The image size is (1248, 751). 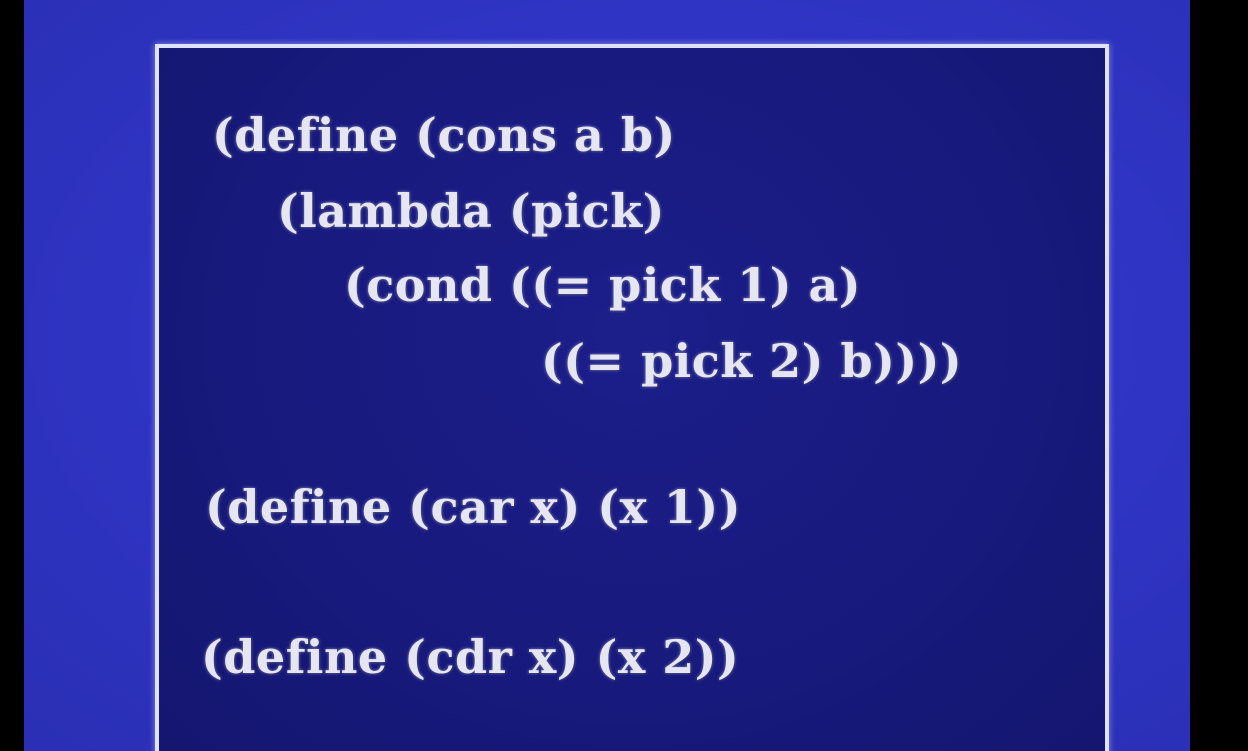 What do you see at coordinates (752, 361) in the screenshot?
I see `code-line-cond-second-clause: ((= pick 2) b))))` at bounding box center [752, 361].